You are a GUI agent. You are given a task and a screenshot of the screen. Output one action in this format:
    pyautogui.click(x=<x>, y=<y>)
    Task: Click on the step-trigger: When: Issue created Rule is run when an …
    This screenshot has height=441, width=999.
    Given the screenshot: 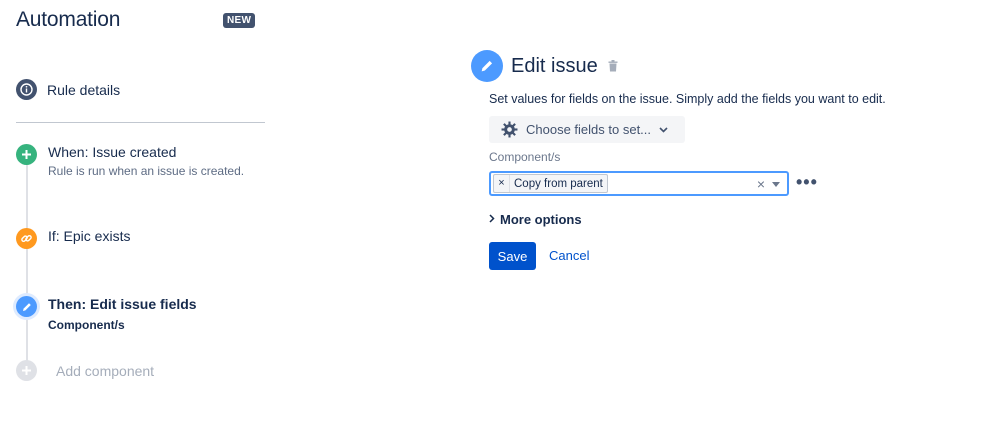 What is the action you would take?
    pyautogui.click(x=130, y=161)
    